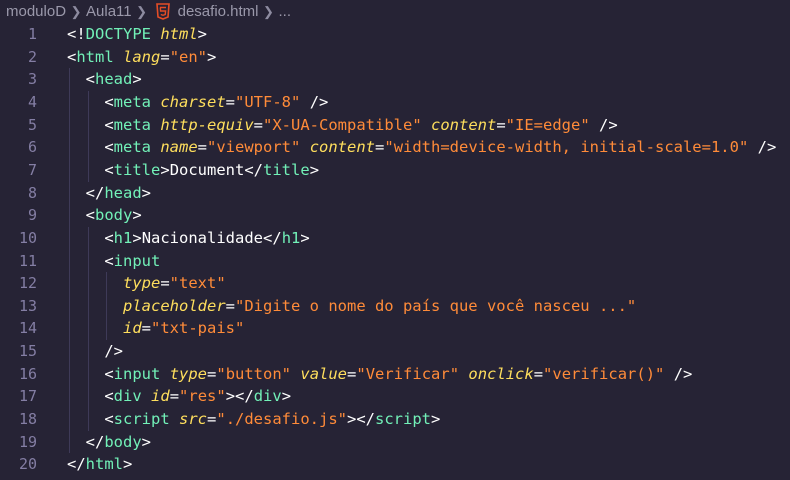 The height and width of the screenshot is (480, 790). What do you see at coordinates (104, 79) in the screenshot?
I see `code-text: <head>` at bounding box center [104, 79].